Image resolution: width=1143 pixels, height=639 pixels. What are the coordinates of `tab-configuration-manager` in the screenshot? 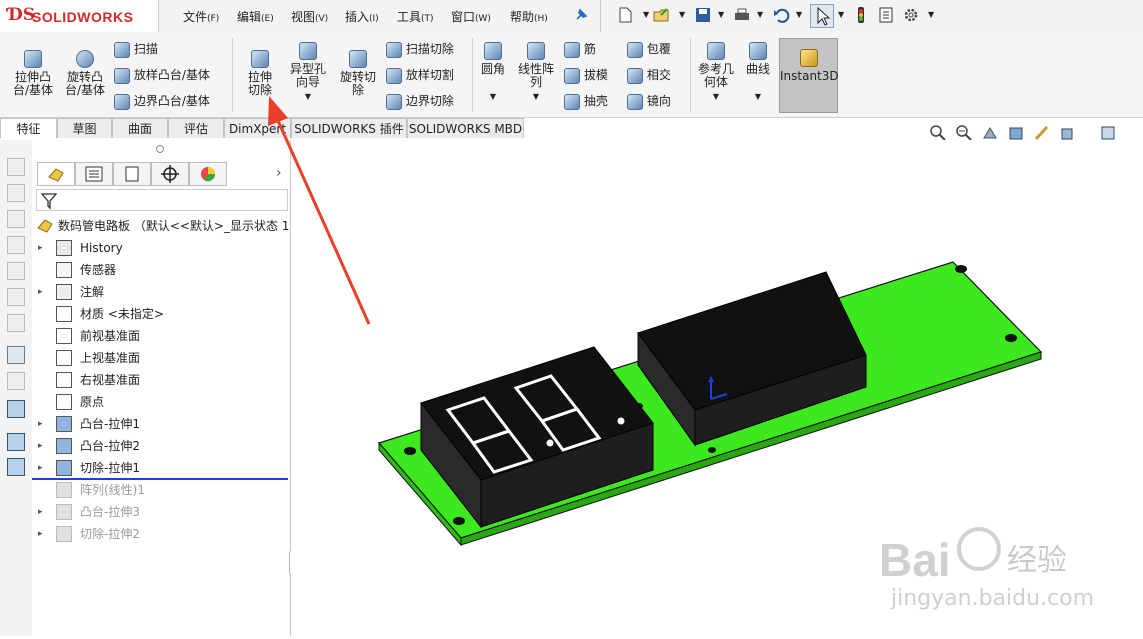 It's located at (132, 174).